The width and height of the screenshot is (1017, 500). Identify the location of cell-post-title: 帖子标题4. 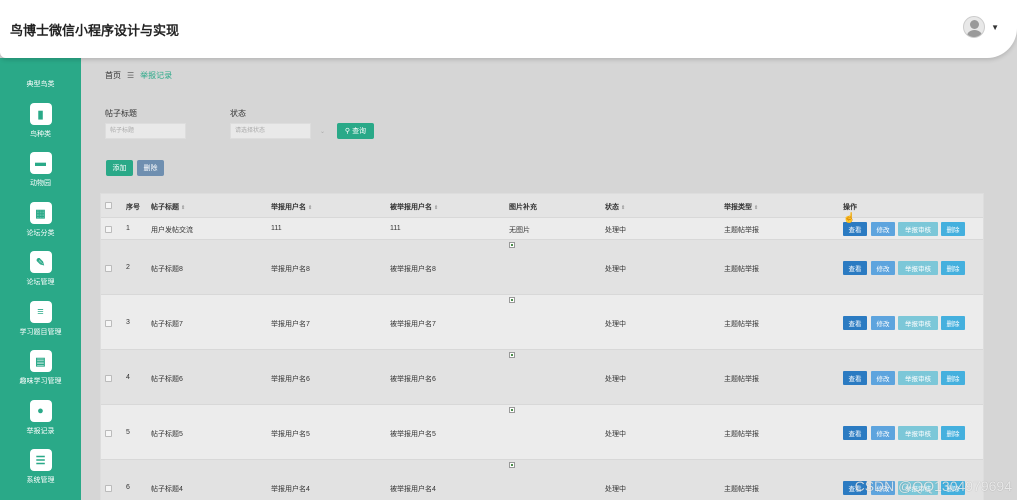
(167, 489).